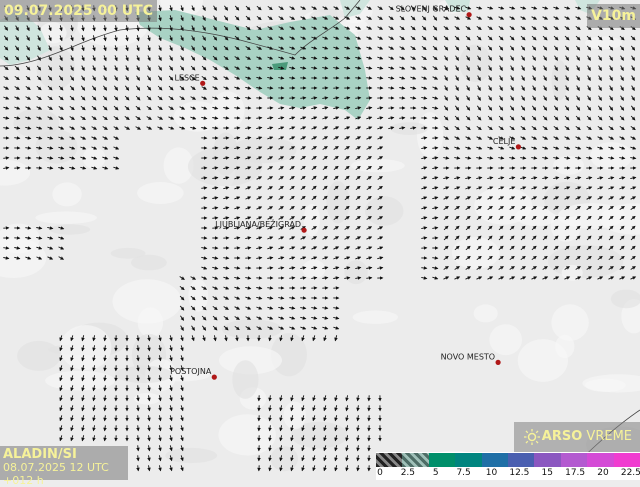 The width and height of the screenshot is (640, 487). What do you see at coordinates (191, 371) in the screenshot?
I see `city-label: POSTOJNA` at bounding box center [191, 371].